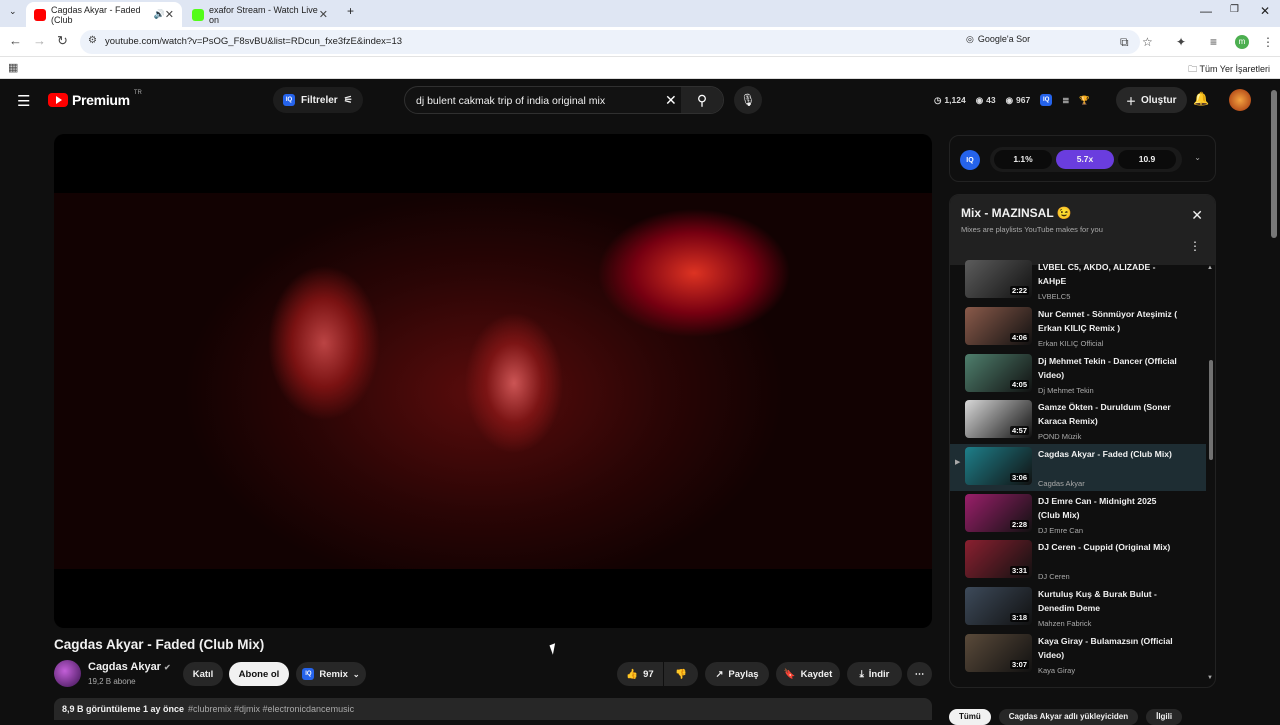 The height and width of the screenshot is (725, 1280). Describe the element at coordinates (1234, 9) in the screenshot. I see `restore-icon: ❐` at that location.